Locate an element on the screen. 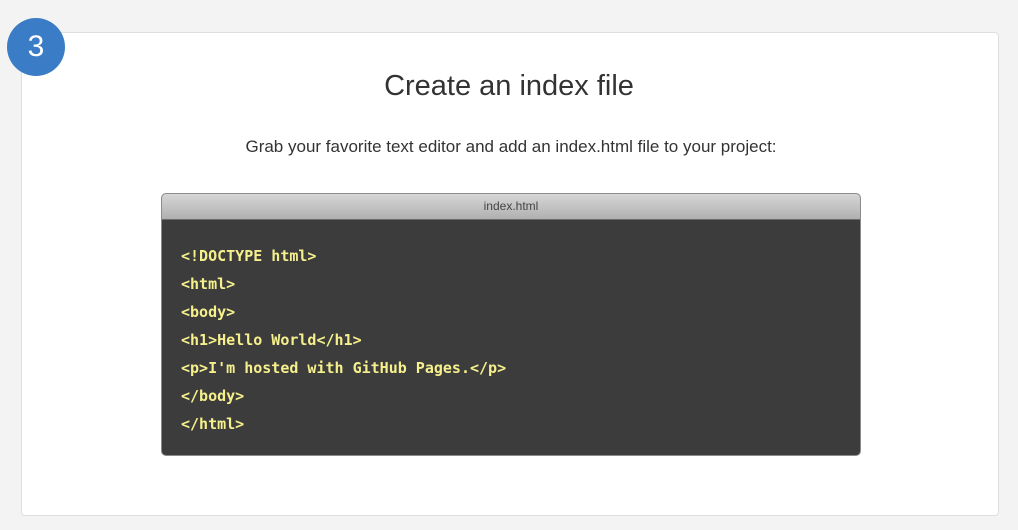  code-line-paragraph: <p>I'm hosted with GitHub Pages.</p> is located at coordinates (344, 368).